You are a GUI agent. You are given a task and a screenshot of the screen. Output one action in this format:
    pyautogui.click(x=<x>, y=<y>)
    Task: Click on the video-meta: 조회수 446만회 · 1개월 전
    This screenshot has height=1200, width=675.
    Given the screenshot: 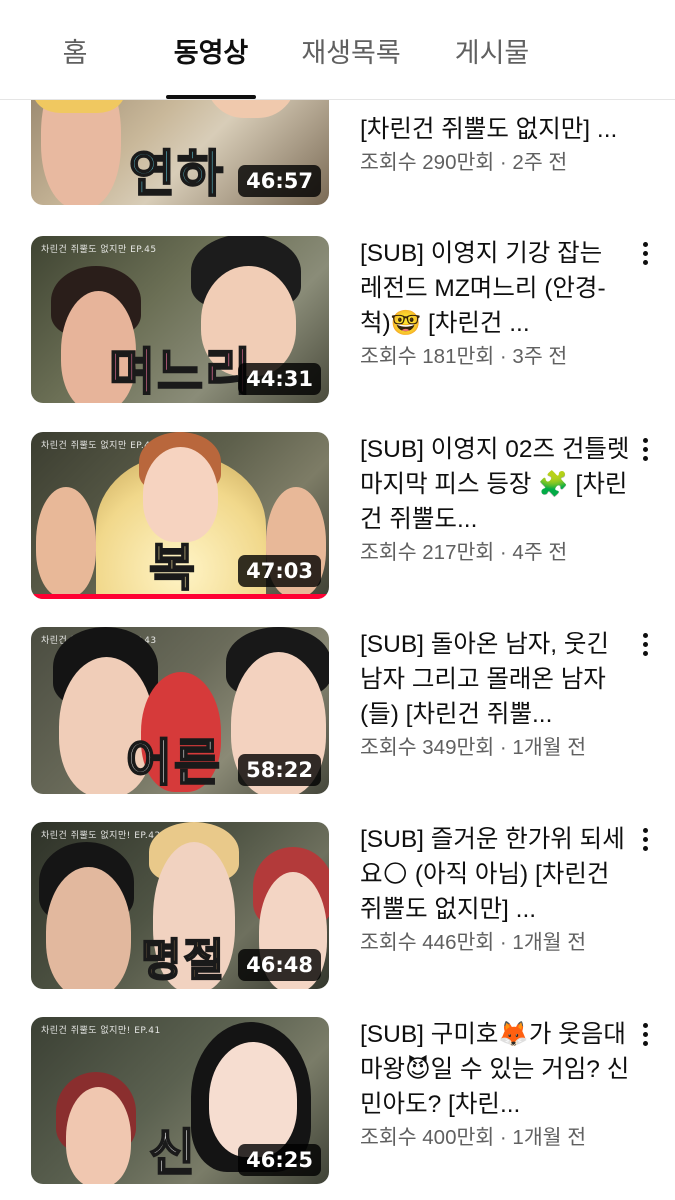 What is the action you would take?
    pyautogui.click(x=473, y=942)
    